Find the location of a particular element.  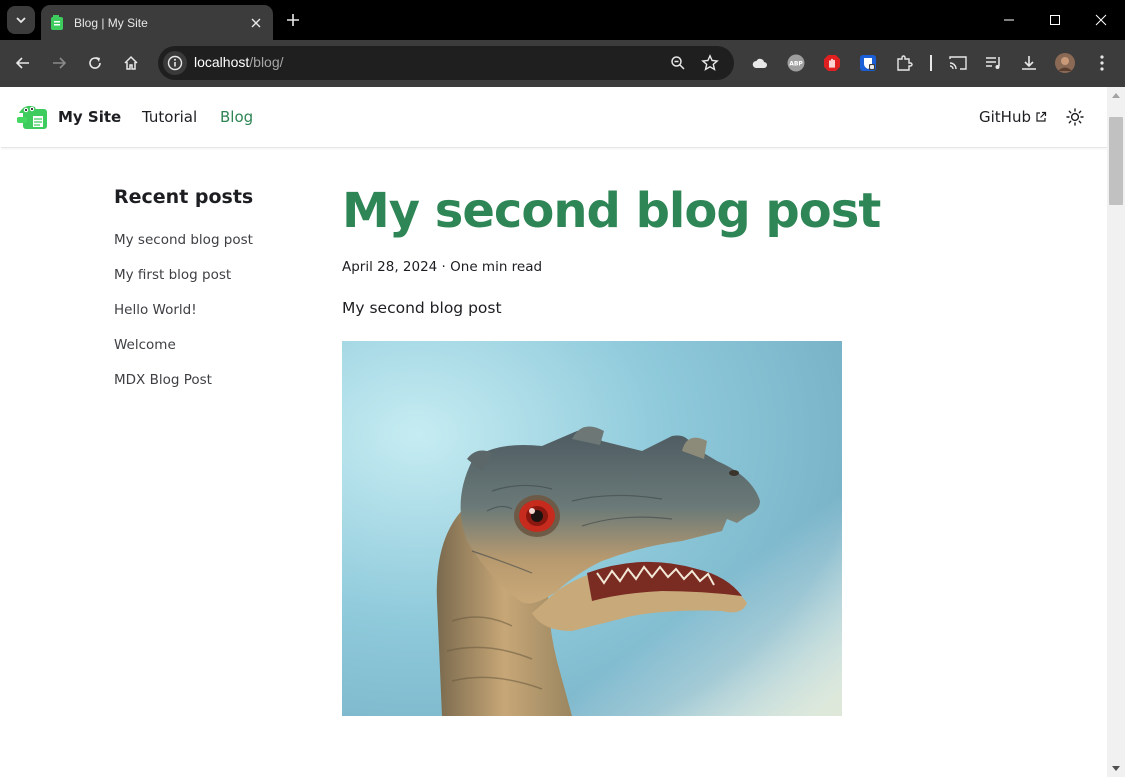

browser-tab: Blog | My Site is located at coordinates (157, 22).